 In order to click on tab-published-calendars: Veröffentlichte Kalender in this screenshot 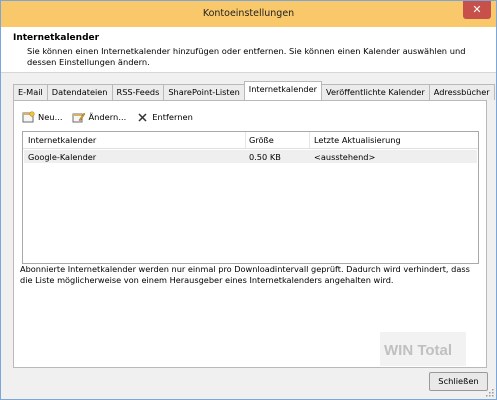, I will do `click(375, 92)`.